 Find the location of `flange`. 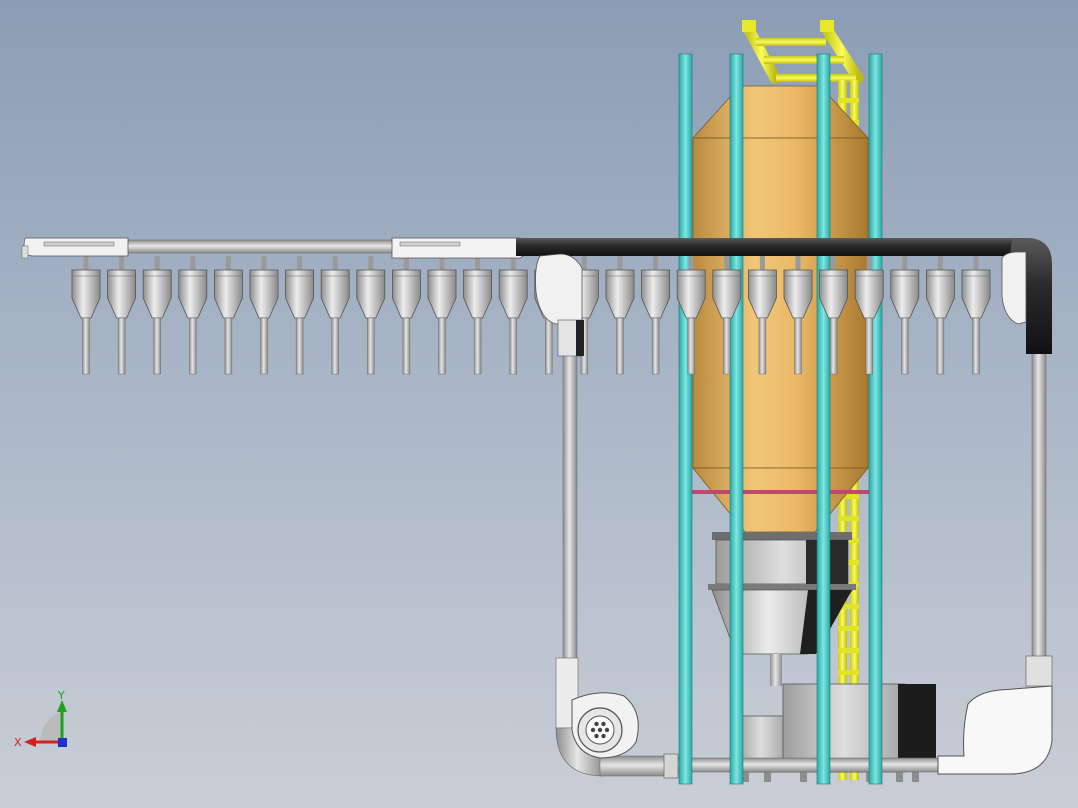

flange is located at coordinates (785, 492).